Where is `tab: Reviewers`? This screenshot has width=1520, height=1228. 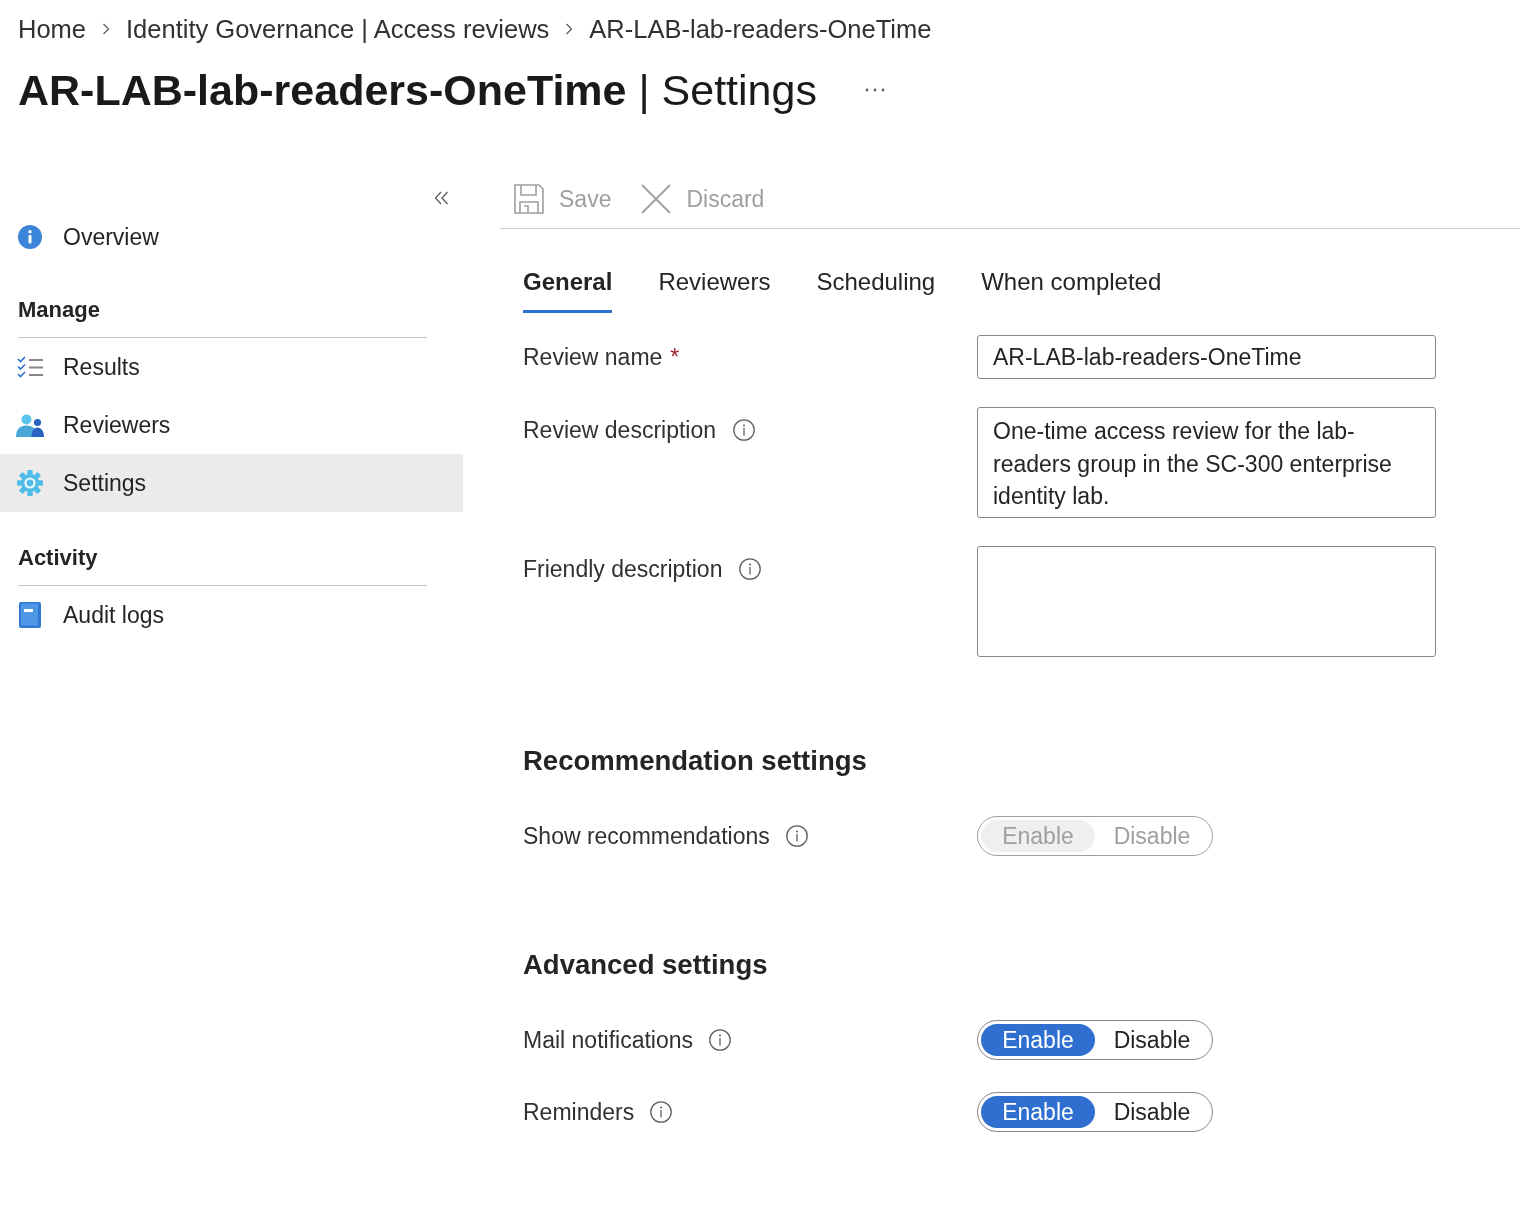 tab: Reviewers is located at coordinates (714, 289).